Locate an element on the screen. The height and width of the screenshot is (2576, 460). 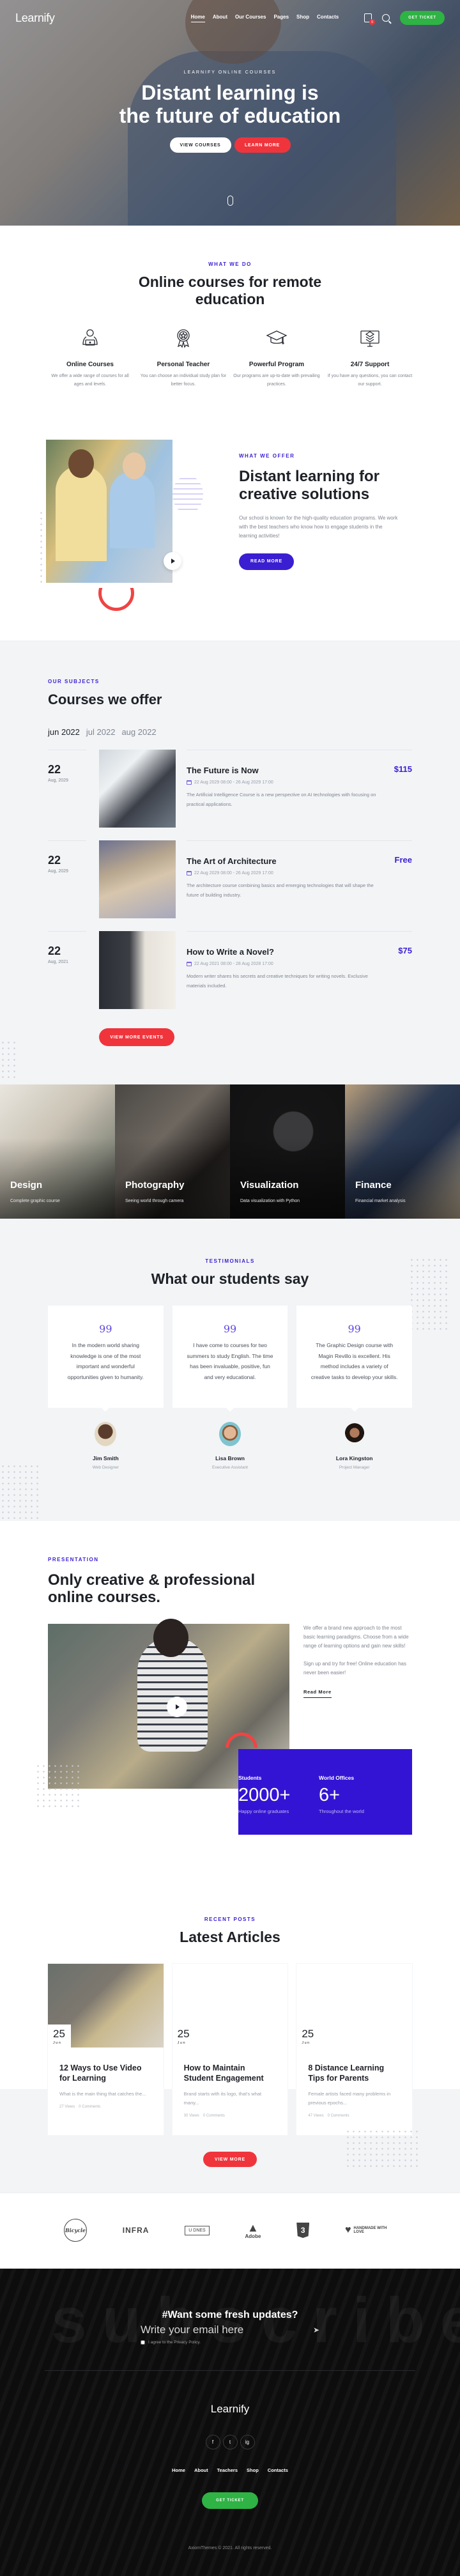
testimonial-author: Jim Smith Web Designer is located at coordinates (106, 1446).